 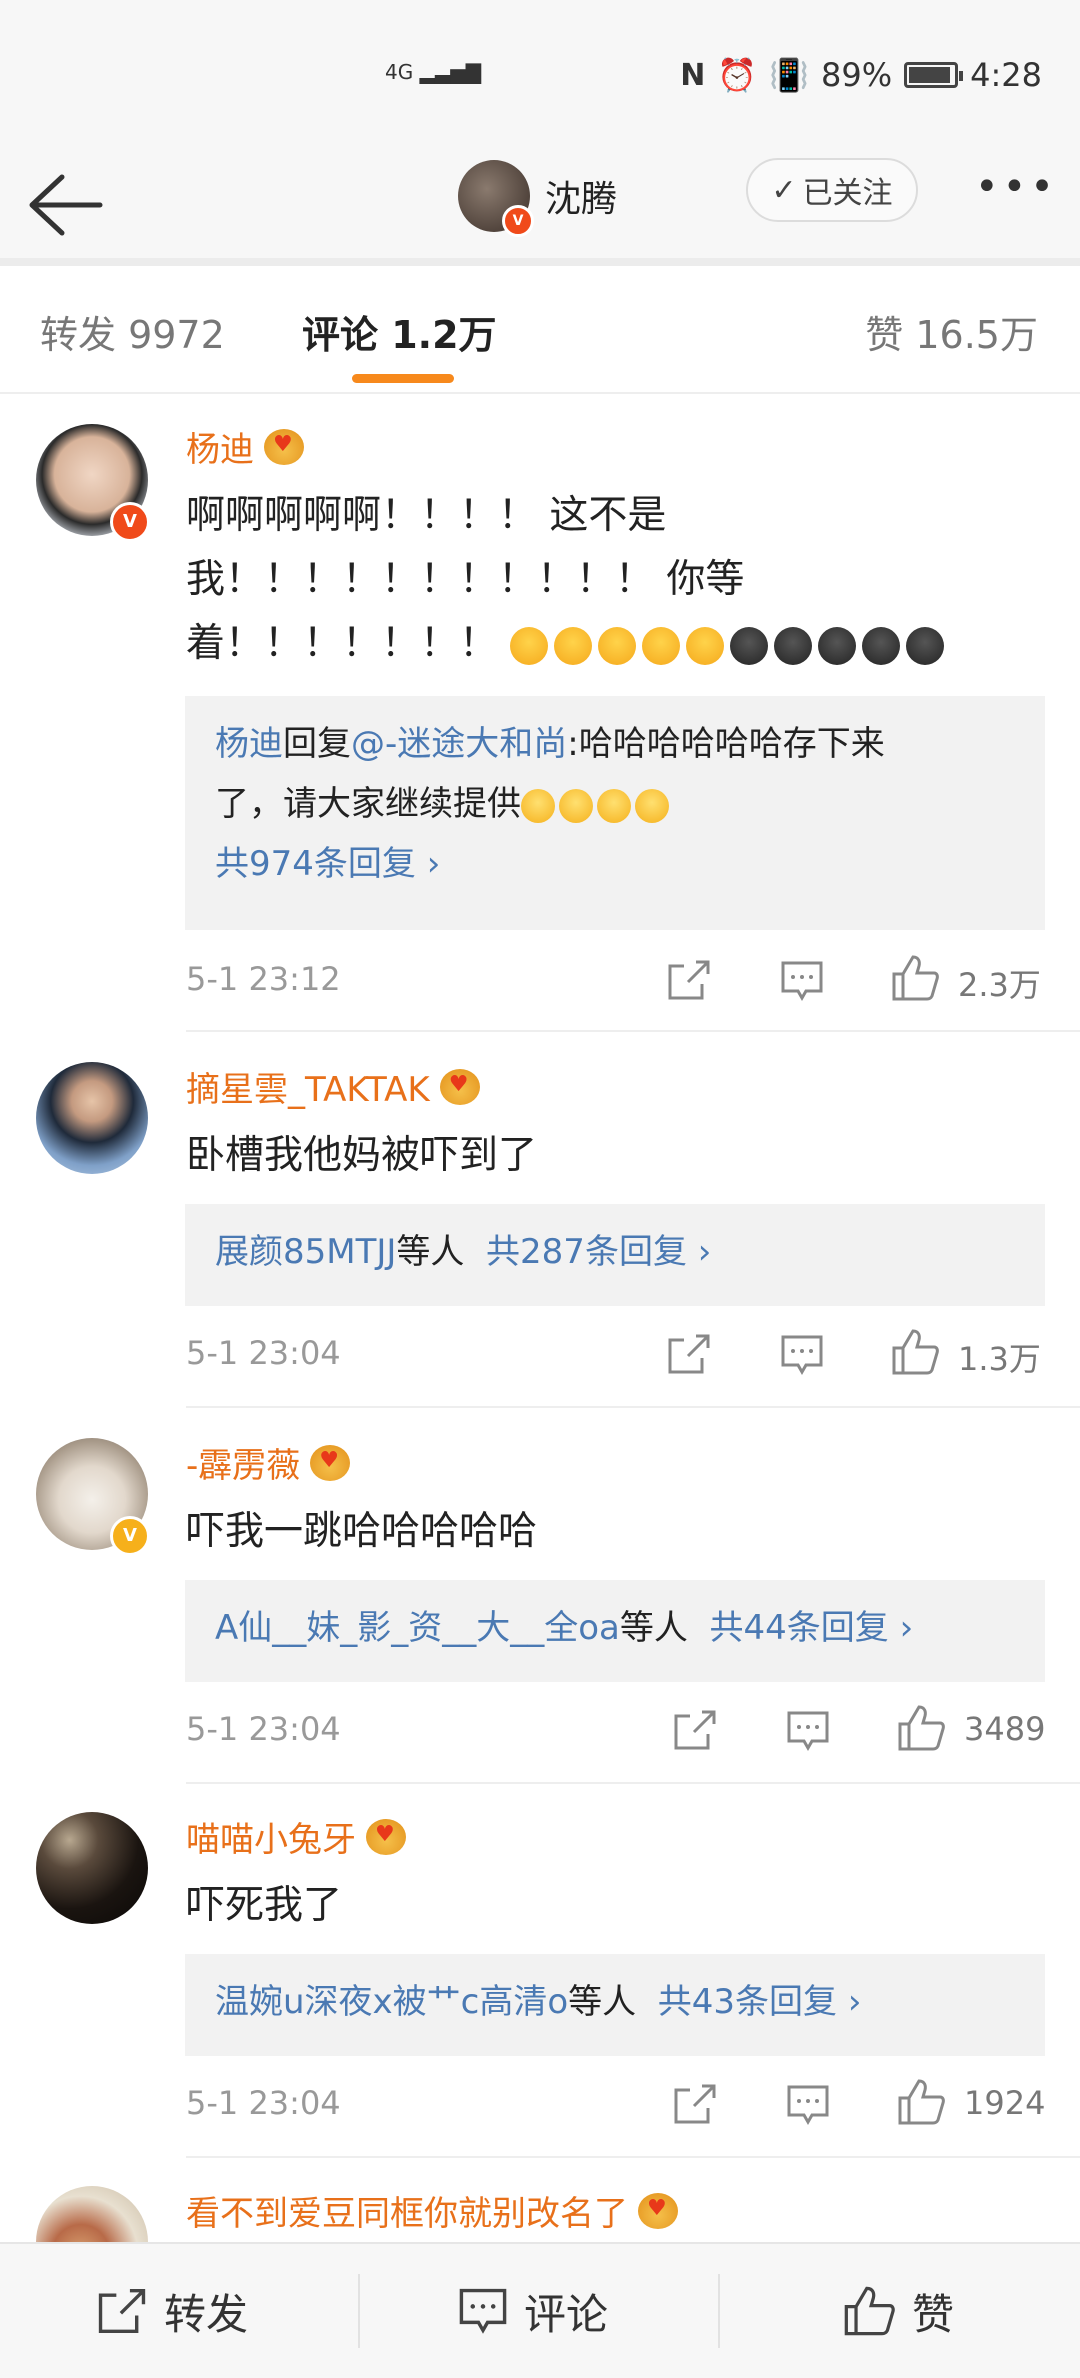 I want to click on signal-icon: ▂▃▅▇, so click(x=450, y=72).